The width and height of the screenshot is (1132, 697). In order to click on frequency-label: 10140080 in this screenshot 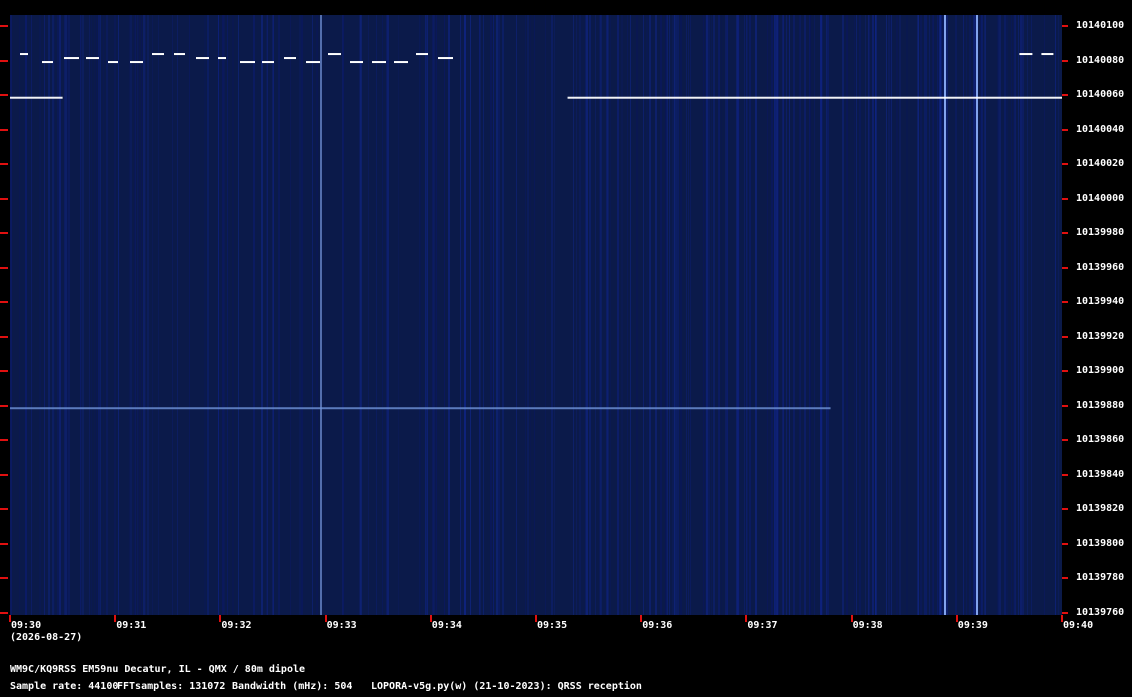, I will do `click(1100, 60)`.